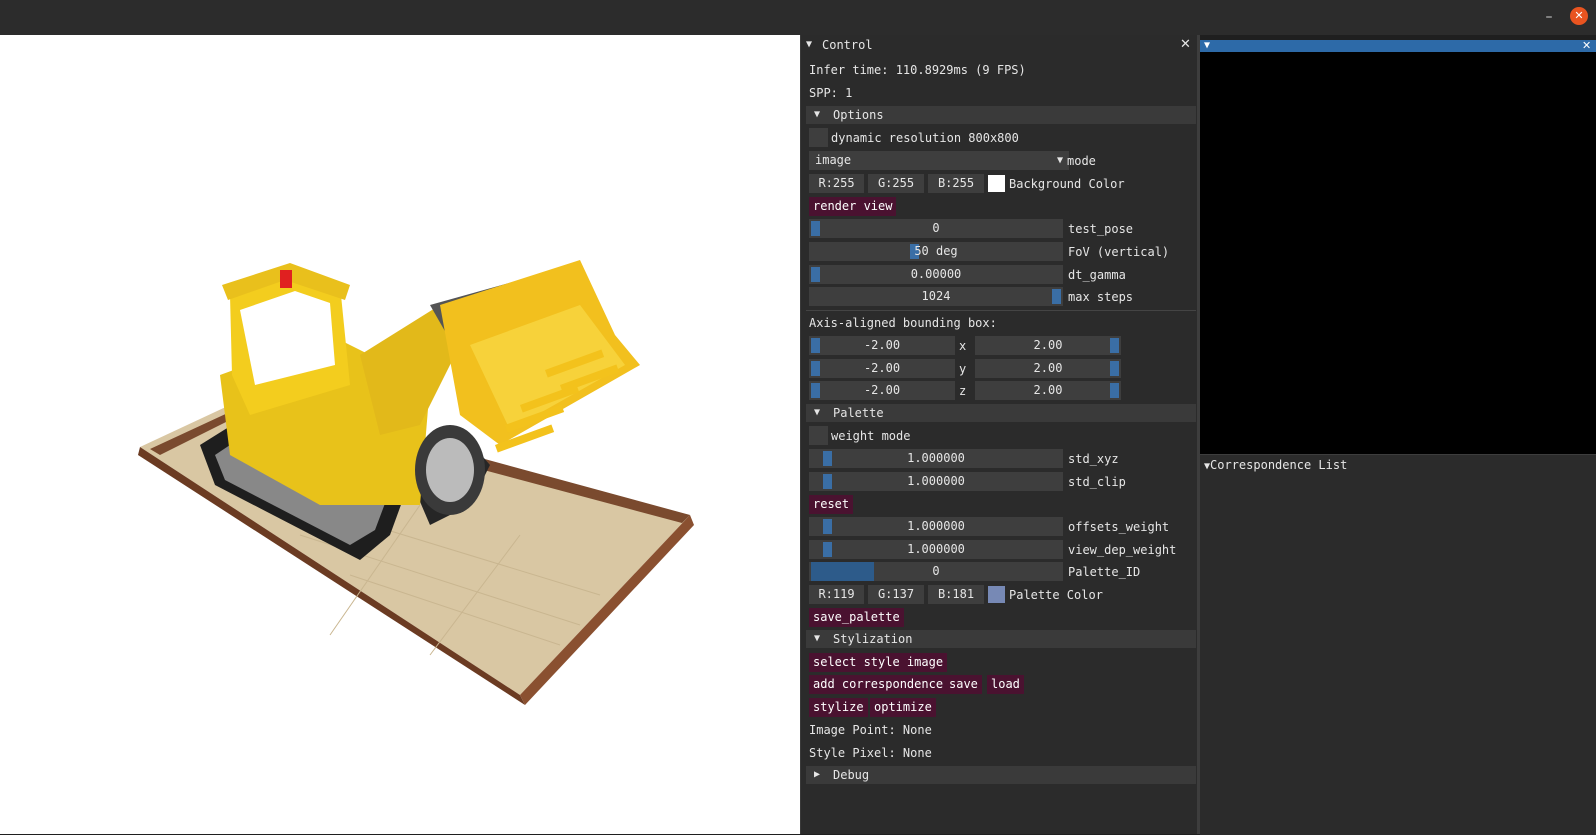  What do you see at coordinates (1001, 413) in the screenshot?
I see `palette-header: ▼ Palette` at bounding box center [1001, 413].